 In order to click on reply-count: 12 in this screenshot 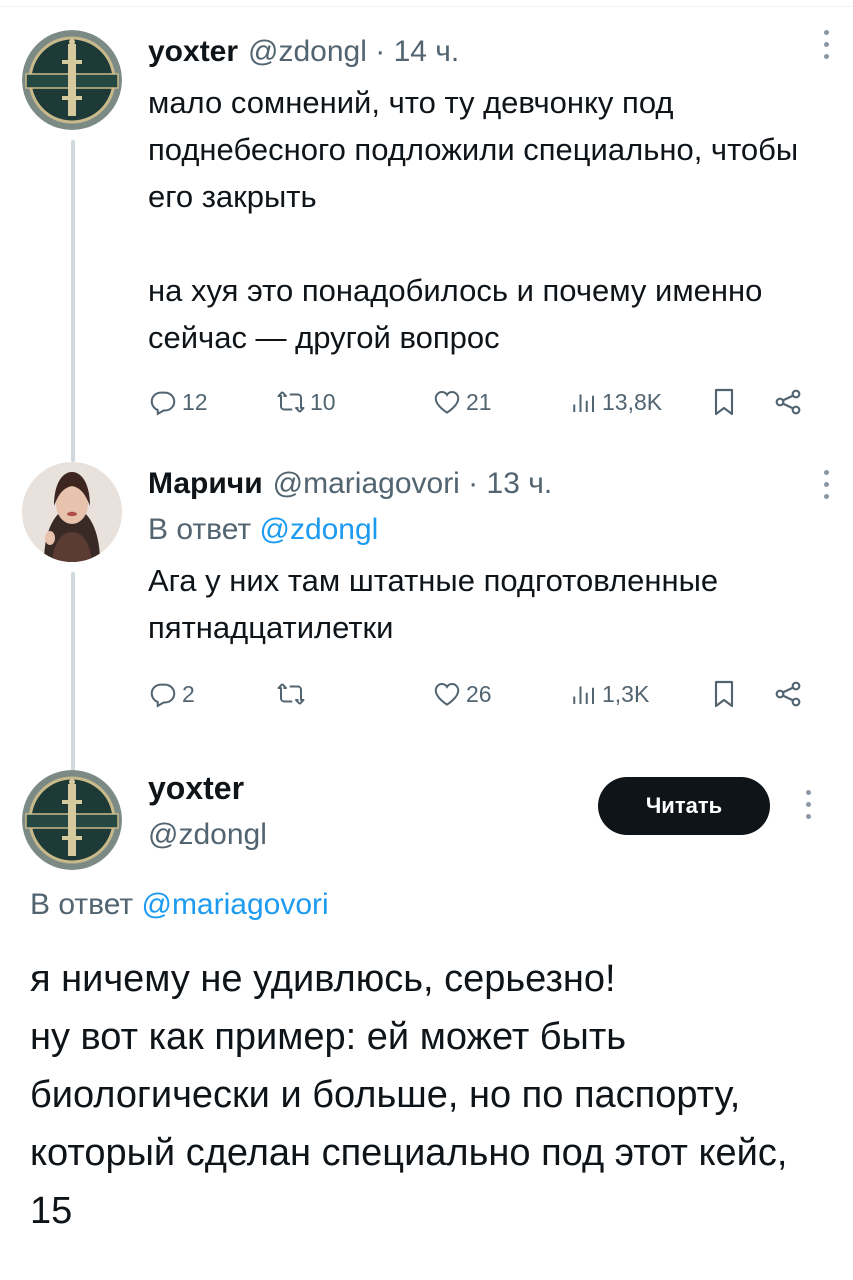, I will do `click(195, 401)`.